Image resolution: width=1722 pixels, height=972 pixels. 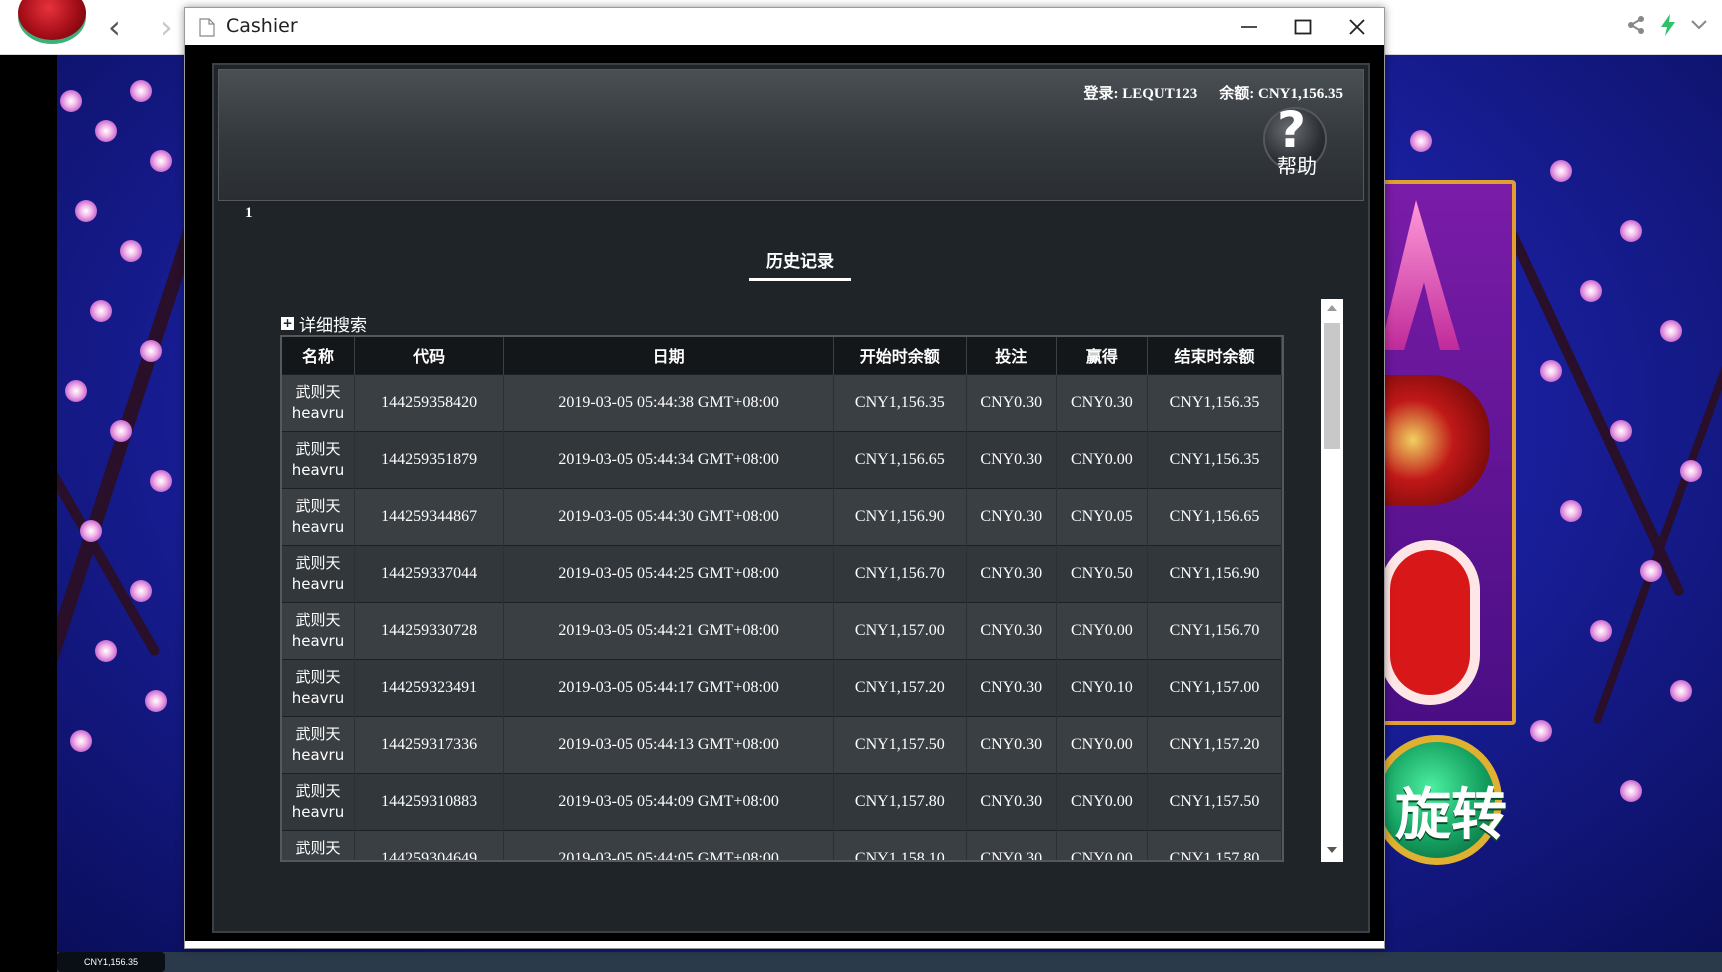 I want to click on scroll-down-icon, so click(x=1332, y=850).